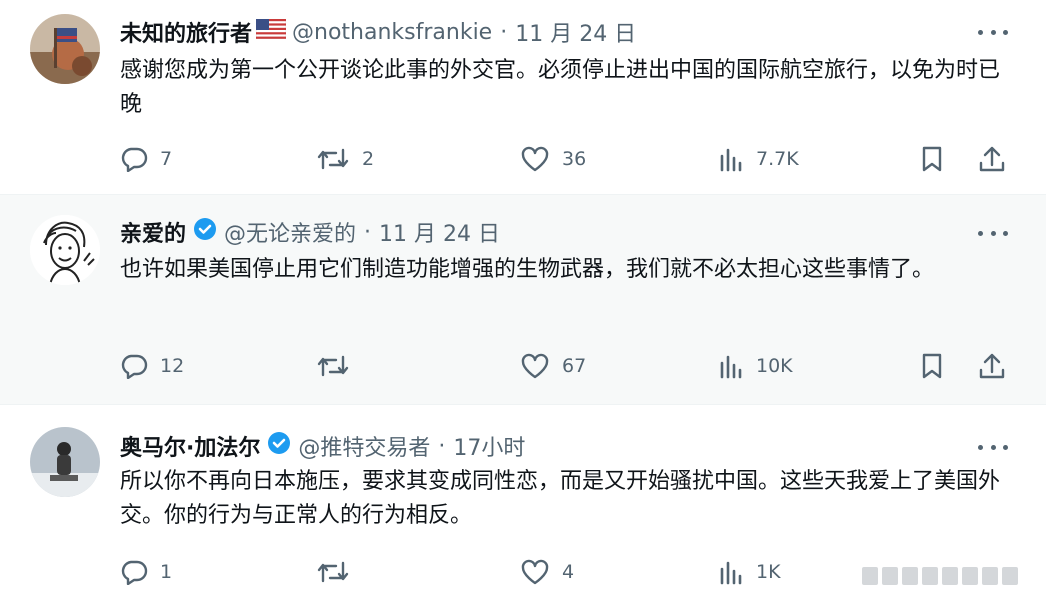 The height and width of the screenshot is (599, 1046). What do you see at coordinates (527, 269) in the screenshot?
I see `tweet-text: 也许如果美国停止用它们制造功能增强的生物武器，我们就不必太担心这些事情了。` at bounding box center [527, 269].